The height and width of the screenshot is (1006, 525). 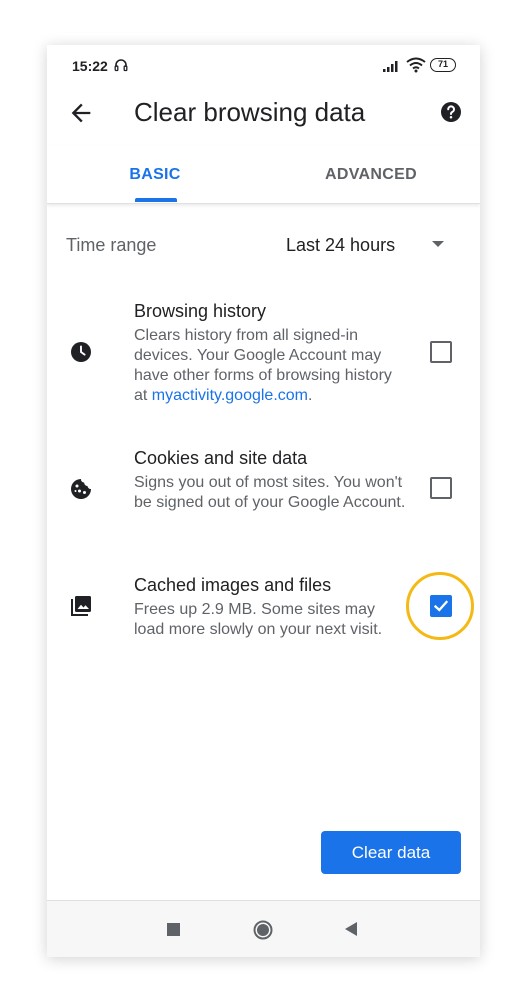 I want to click on option-title: Cookies and site data, so click(x=221, y=458).